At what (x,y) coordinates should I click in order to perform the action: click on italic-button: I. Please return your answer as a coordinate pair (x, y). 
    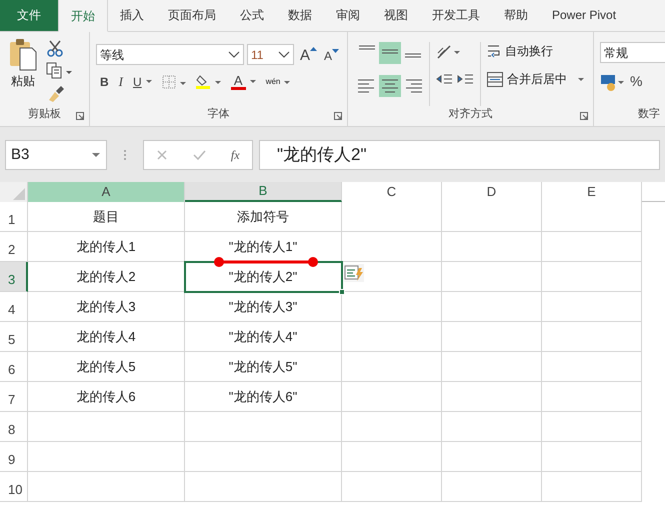
    Looking at the image, I should click on (121, 81).